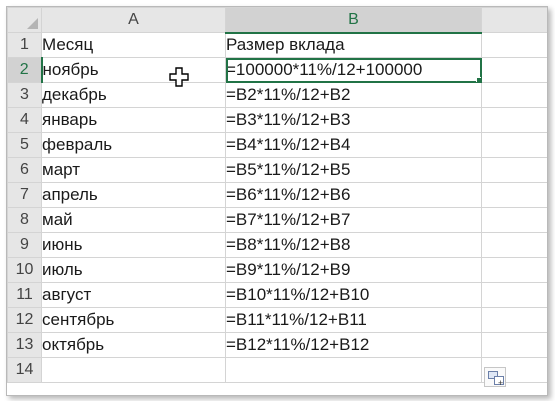 The image size is (555, 401). What do you see at coordinates (133, 295) in the screenshot?
I see `cell-a11: август` at bounding box center [133, 295].